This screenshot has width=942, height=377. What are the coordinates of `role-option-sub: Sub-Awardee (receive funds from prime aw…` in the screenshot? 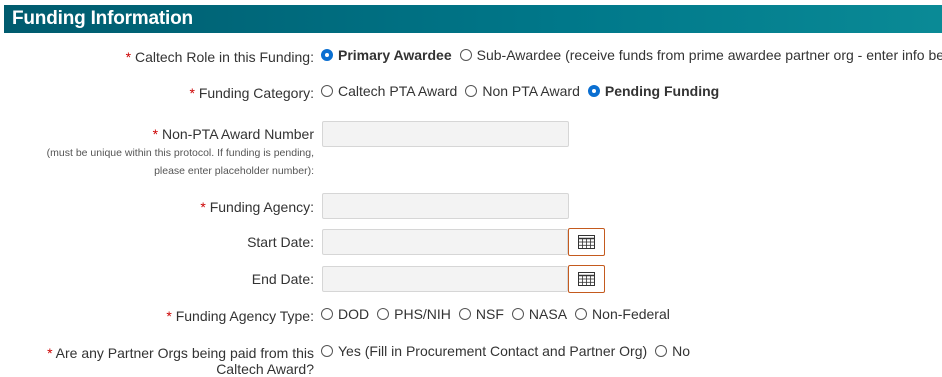 It's located at (700, 55).